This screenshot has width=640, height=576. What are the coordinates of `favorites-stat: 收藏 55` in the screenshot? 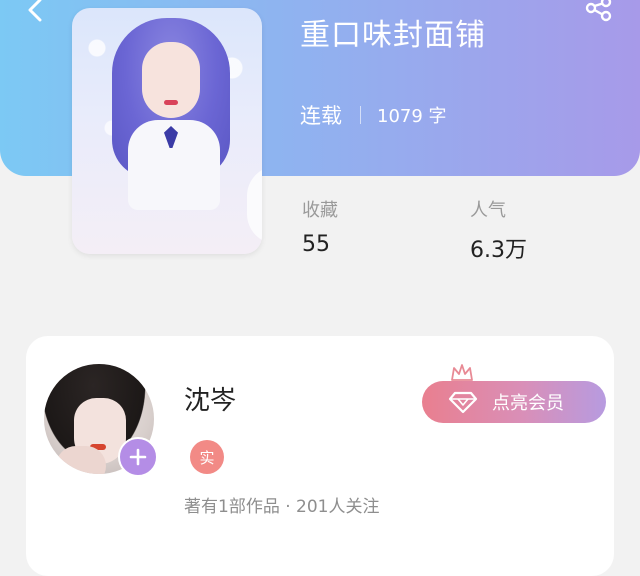 It's located at (320, 226).